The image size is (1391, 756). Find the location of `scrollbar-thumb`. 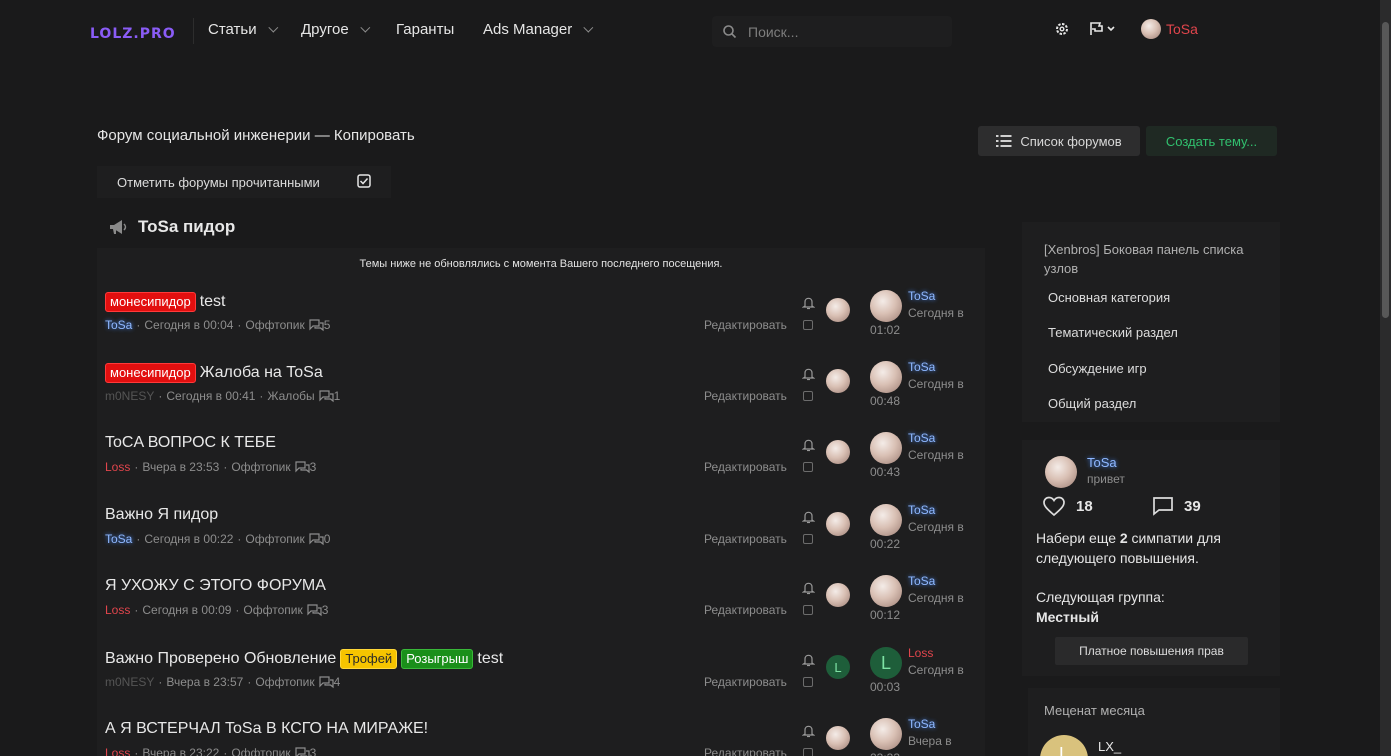

scrollbar-thumb is located at coordinates (1385, 170).